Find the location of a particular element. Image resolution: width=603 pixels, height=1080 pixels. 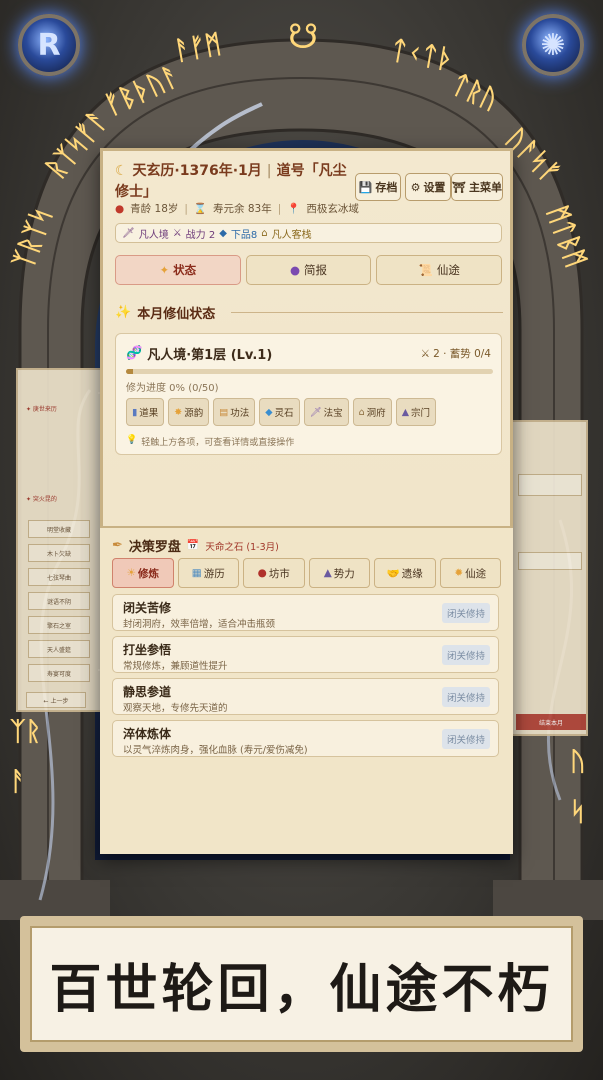

calendar-icon: 📅 is located at coordinates (193, 545).